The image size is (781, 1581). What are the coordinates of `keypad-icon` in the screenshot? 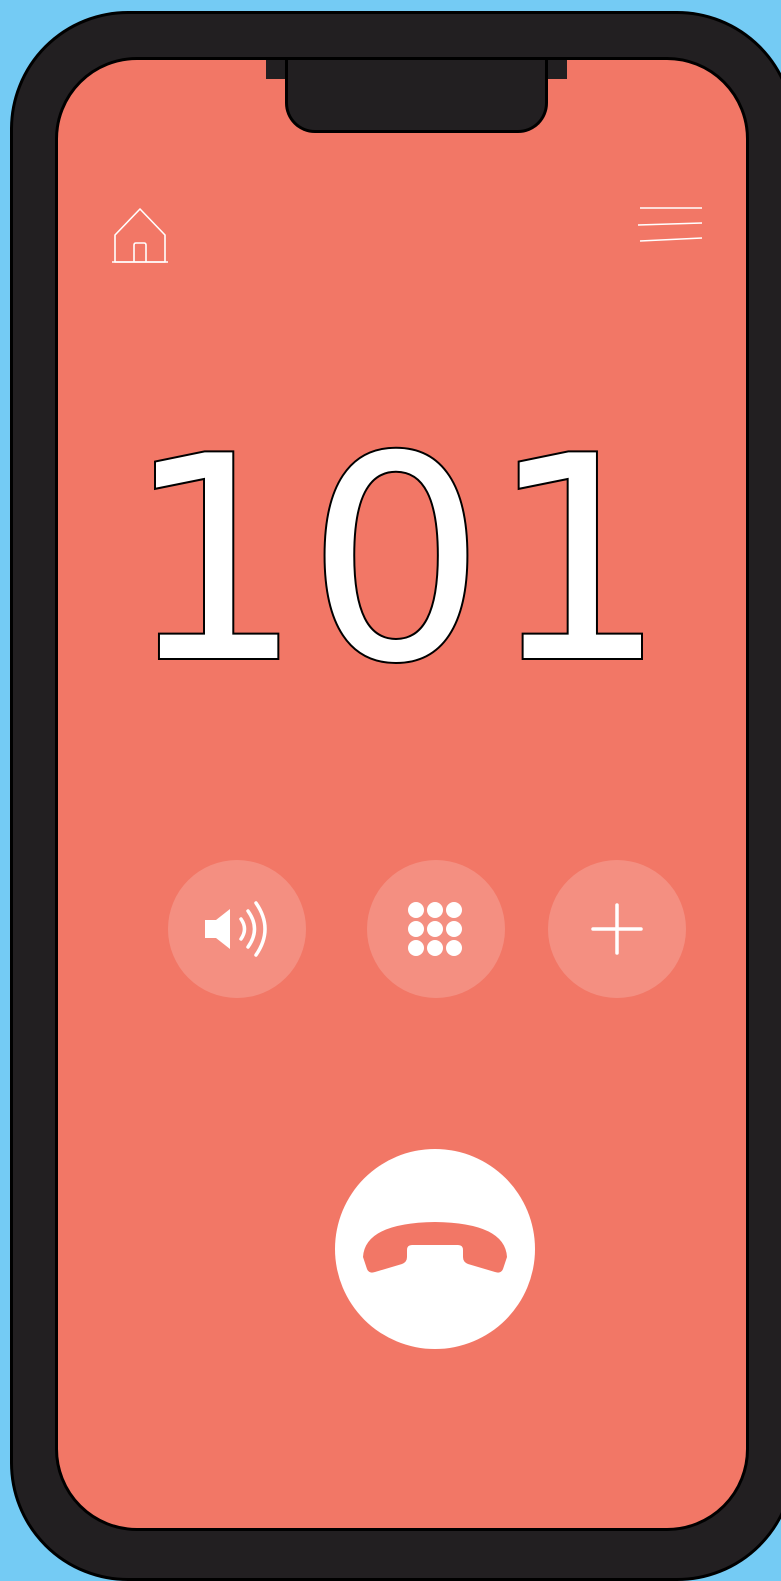 It's located at (435, 929).